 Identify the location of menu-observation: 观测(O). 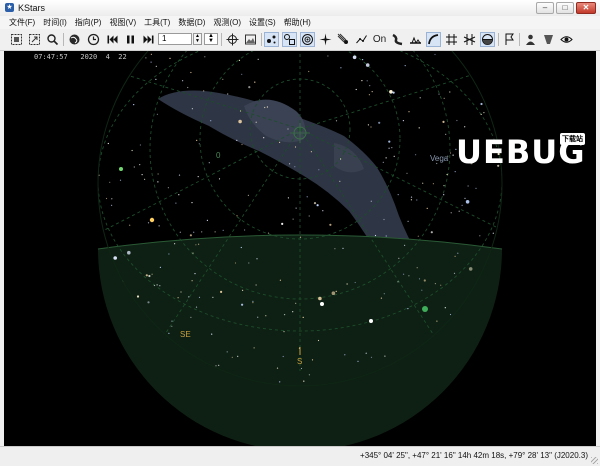
(227, 22).